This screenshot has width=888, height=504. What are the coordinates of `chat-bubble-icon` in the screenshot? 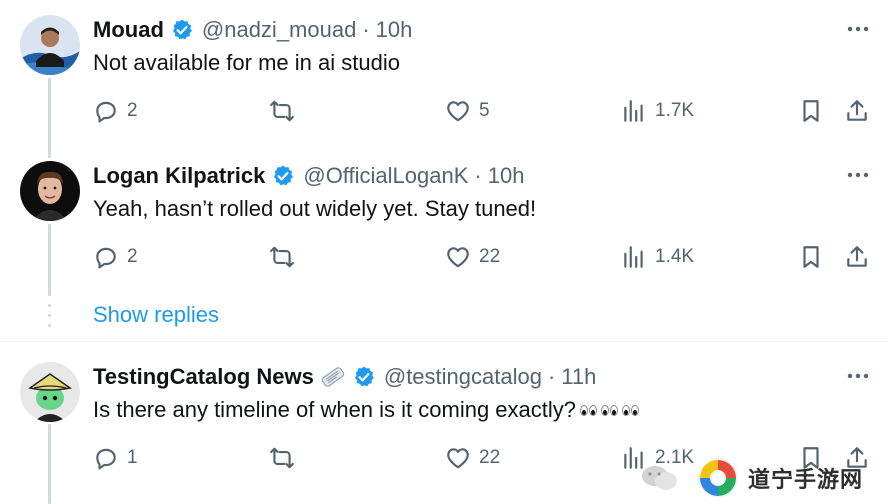 It's located at (659, 478).